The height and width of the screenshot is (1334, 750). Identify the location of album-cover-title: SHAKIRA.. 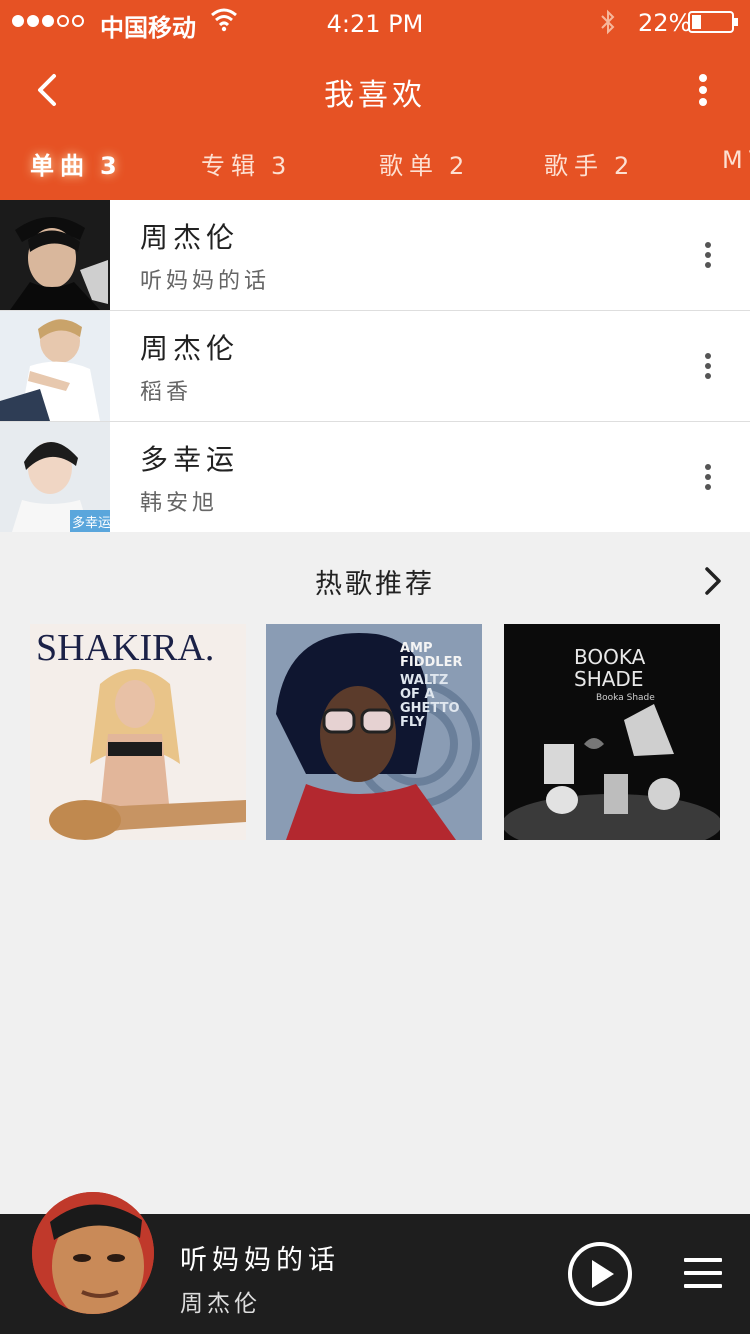
(125, 648).